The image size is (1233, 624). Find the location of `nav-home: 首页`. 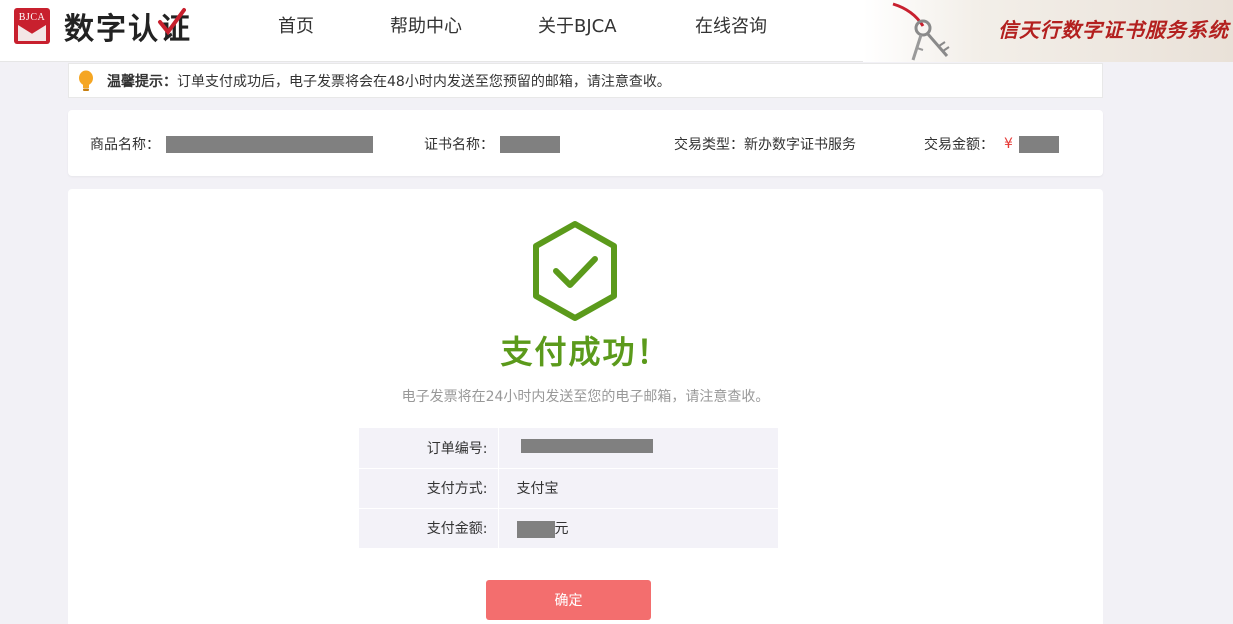

nav-home: 首页 is located at coordinates (296, 25).